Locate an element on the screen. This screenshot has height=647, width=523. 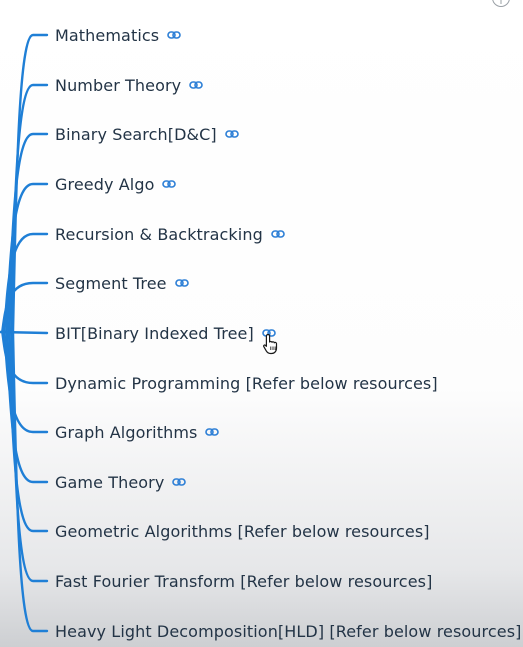
info-circle-icon is located at coordinates (501, 6).